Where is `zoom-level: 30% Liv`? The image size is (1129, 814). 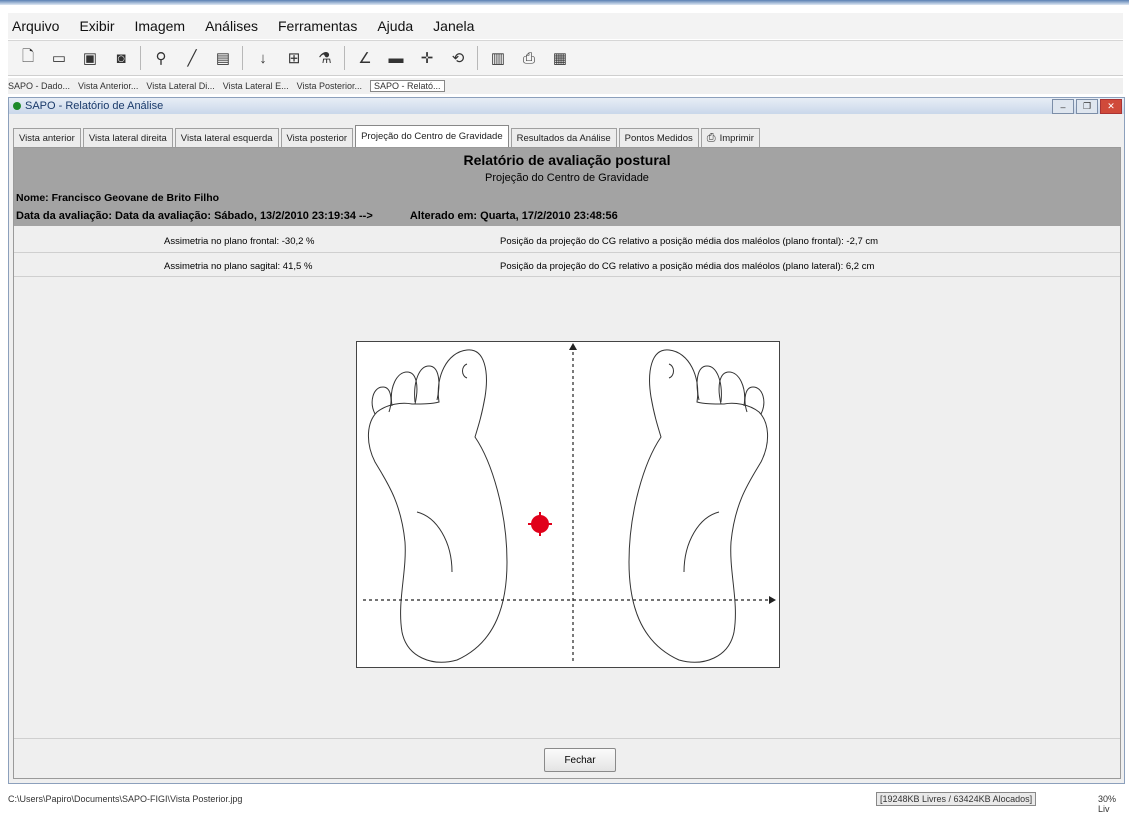 zoom-level: 30% Liv is located at coordinates (1107, 804).